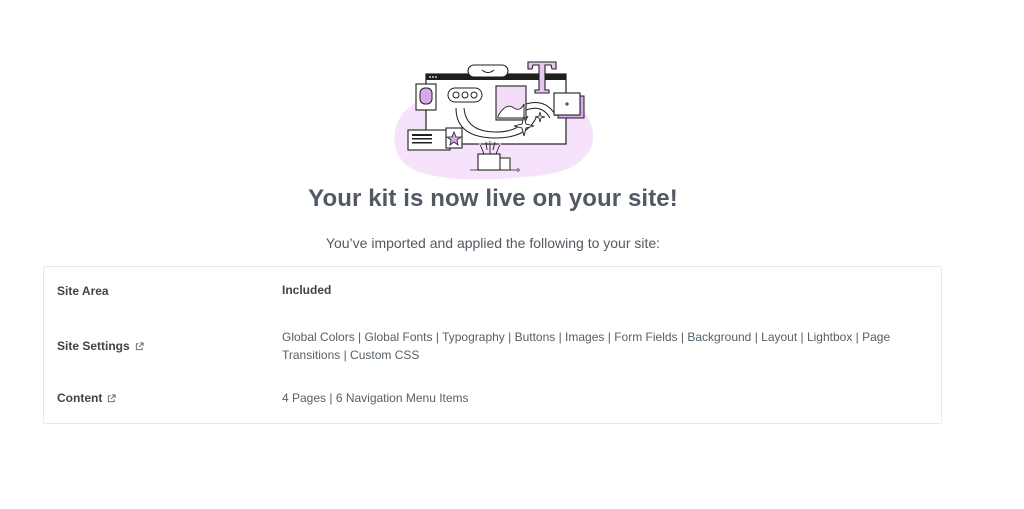 This screenshot has height=509, width=1024. I want to click on site-settings-link: Site Settings, so click(100, 346).